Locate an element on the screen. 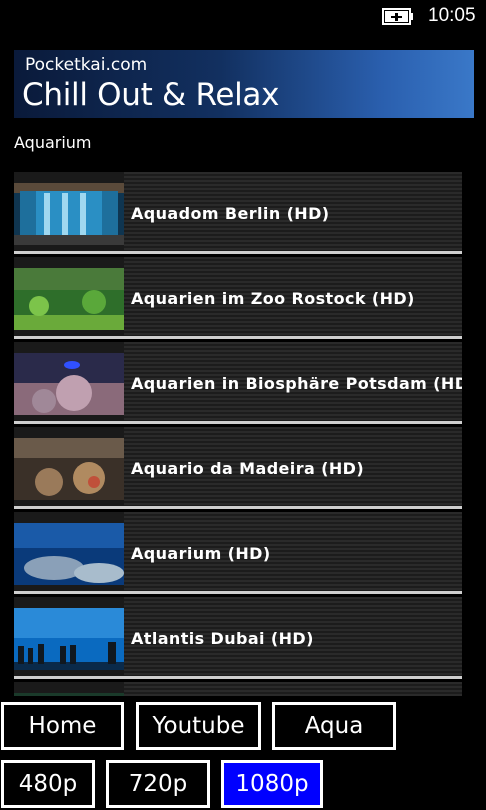 This screenshot has width=486, height=810. list-item: Aquarium (HD) is located at coordinates (238, 553).